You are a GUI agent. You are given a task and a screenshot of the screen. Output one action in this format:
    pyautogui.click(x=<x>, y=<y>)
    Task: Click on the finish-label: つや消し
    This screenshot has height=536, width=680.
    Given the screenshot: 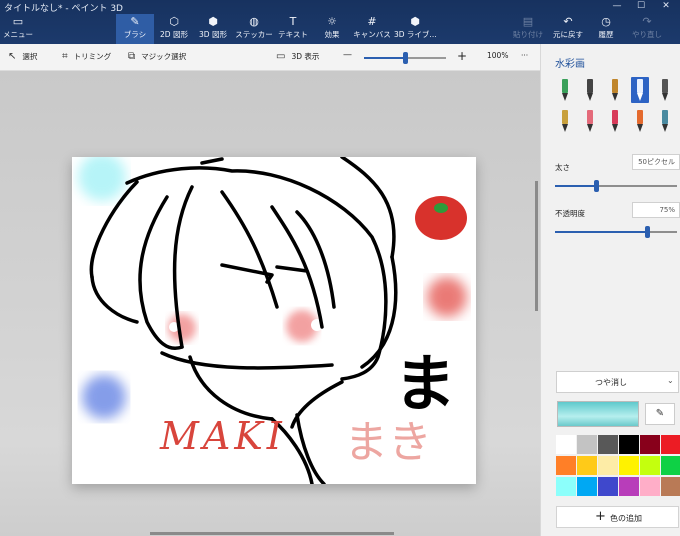 What is the action you would take?
    pyautogui.click(x=611, y=382)
    